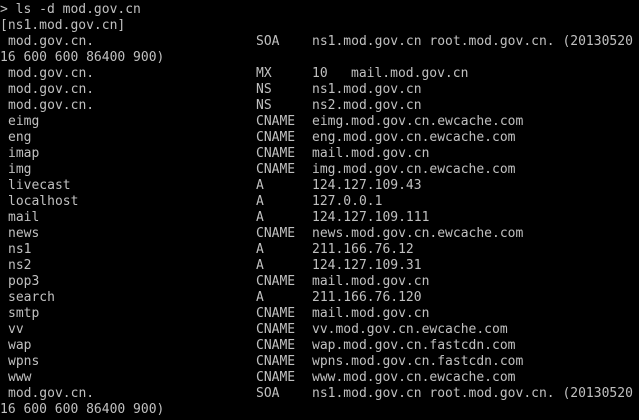 This screenshot has height=420, width=639. I want to click on record-name: imap, so click(24, 153).